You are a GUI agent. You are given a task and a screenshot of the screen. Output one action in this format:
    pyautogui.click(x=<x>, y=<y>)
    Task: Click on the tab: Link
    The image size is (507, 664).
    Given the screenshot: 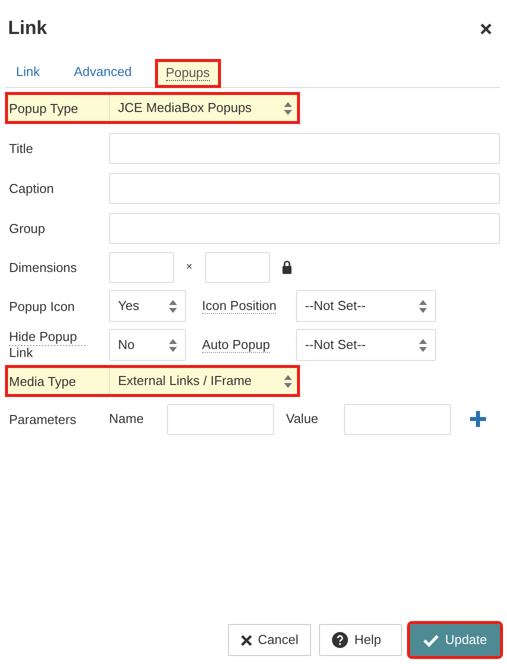 What is the action you would take?
    pyautogui.click(x=28, y=72)
    